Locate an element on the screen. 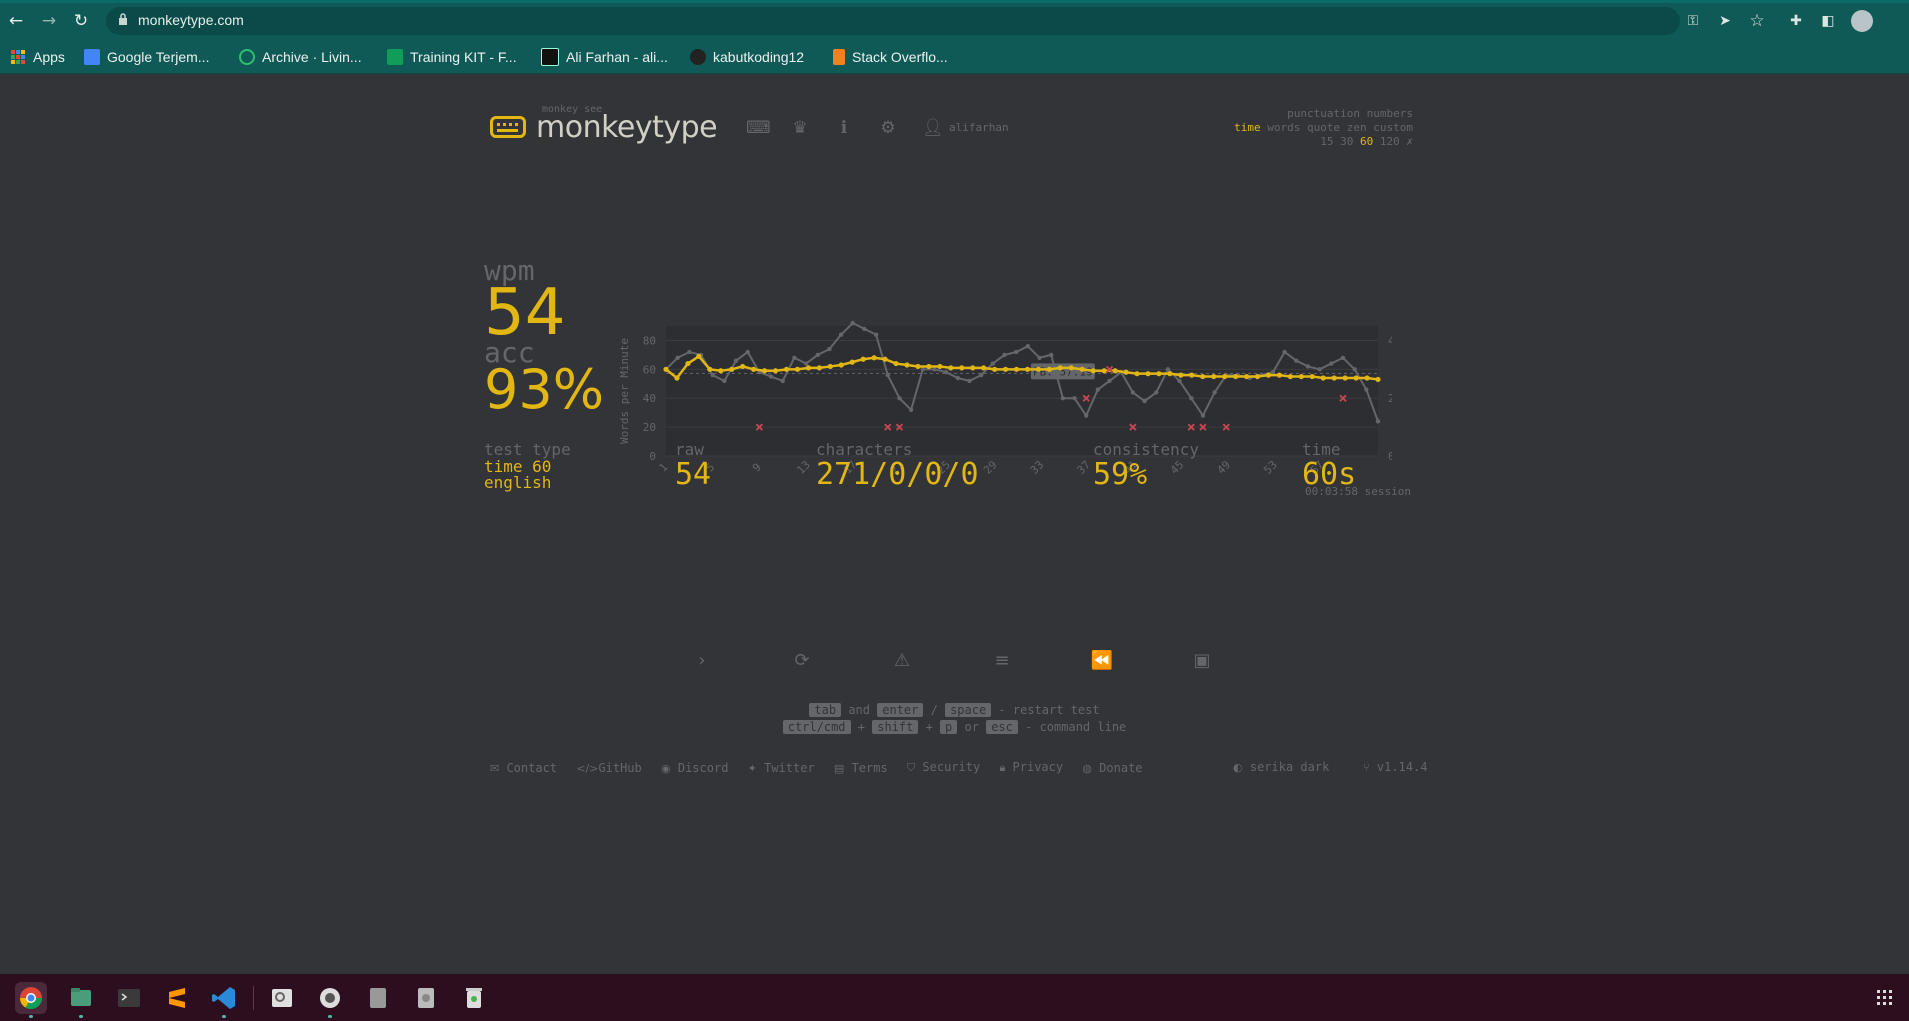 This screenshot has width=1909, height=1021. key-enter: enter is located at coordinates (900, 710).